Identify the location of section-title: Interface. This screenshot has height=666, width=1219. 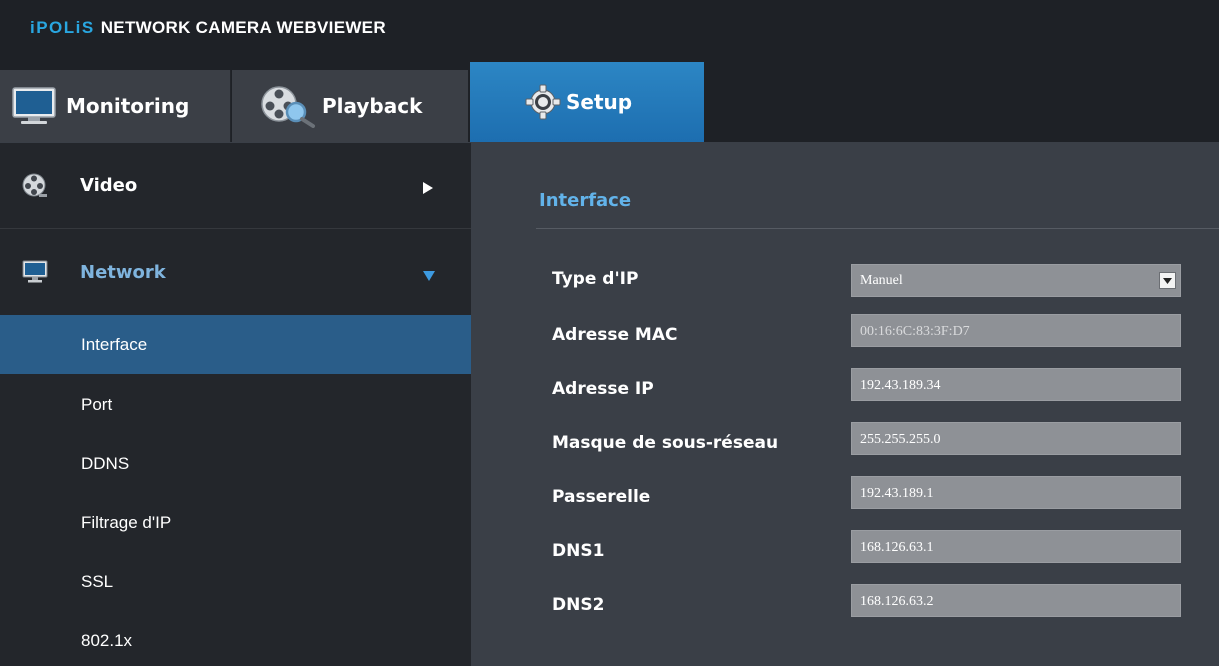
(585, 200).